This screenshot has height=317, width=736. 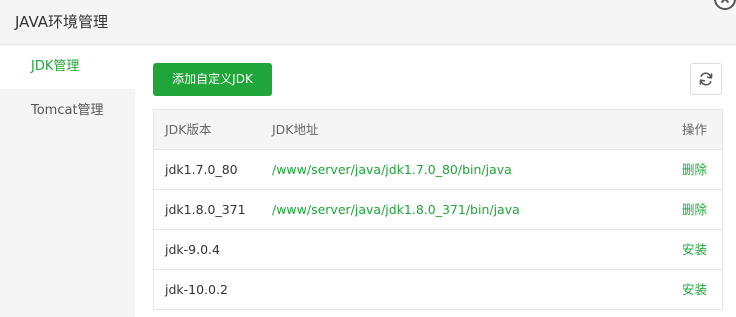 I want to click on table-row: jdk-9.0.4 安装, so click(x=438, y=250).